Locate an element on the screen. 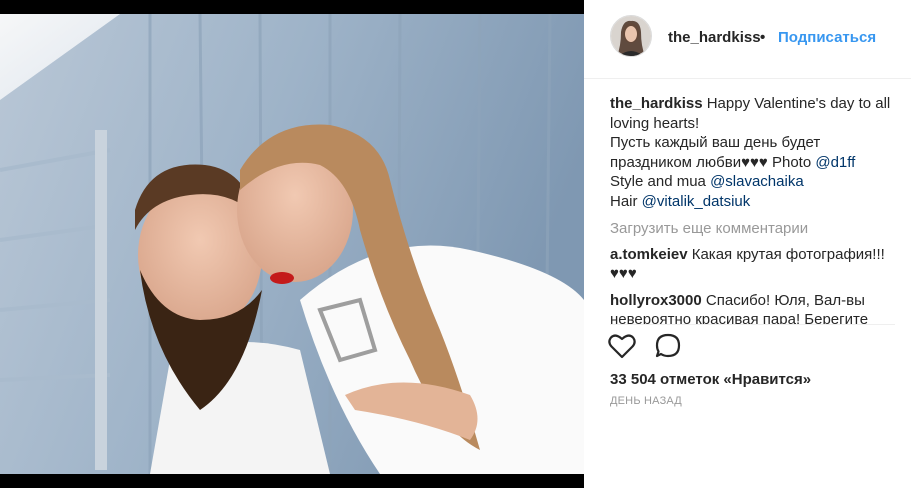 This screenshot has width=911, height=488. comment-username: a.tomkeiev is located at coordinates (649, 254).